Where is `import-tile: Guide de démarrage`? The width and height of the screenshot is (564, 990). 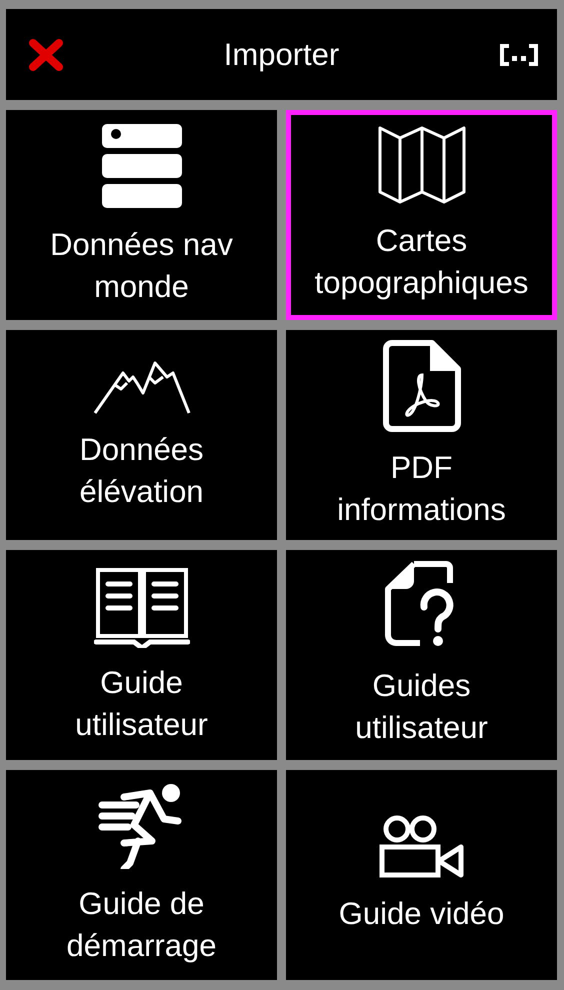
import-tile: Guide de démarrage is located at coordinates (141, 875).